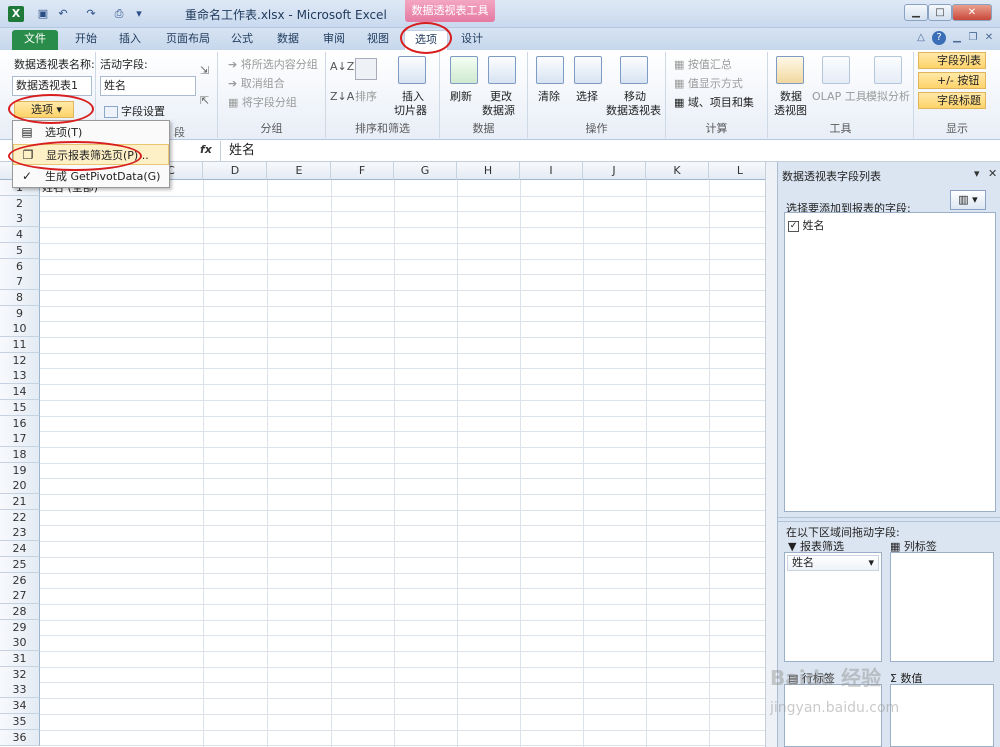 Image resolution: width=1000 pixels, height=747 pixels. What do you see at coordinates (16, 14) in the screenshot?
I see `excel-app-icon: X` at bounding box center [16, 14].